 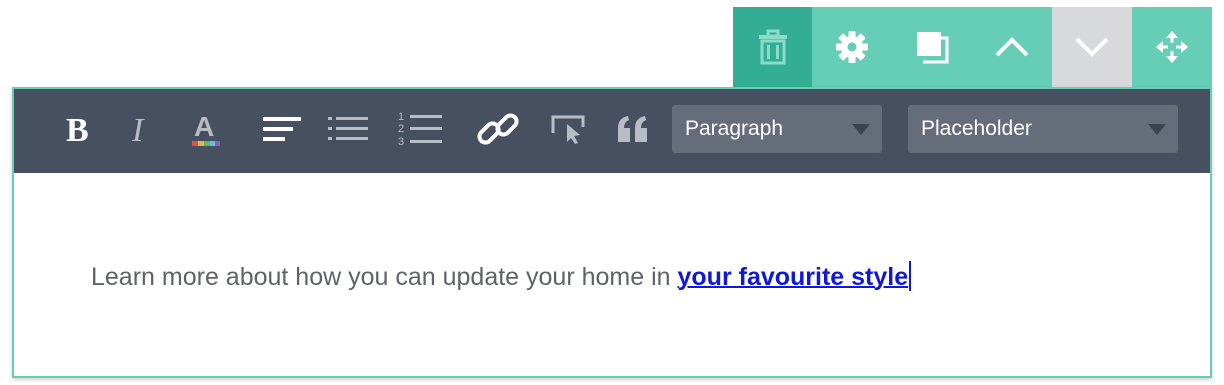 I want to click on svg-text: B, so click(x=77, y=129).